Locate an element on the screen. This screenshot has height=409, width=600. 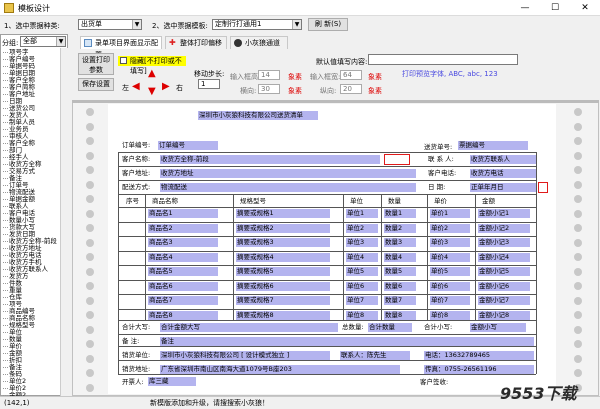
table-cell: 摘要或规格5 is located at coordinates (283, 271).